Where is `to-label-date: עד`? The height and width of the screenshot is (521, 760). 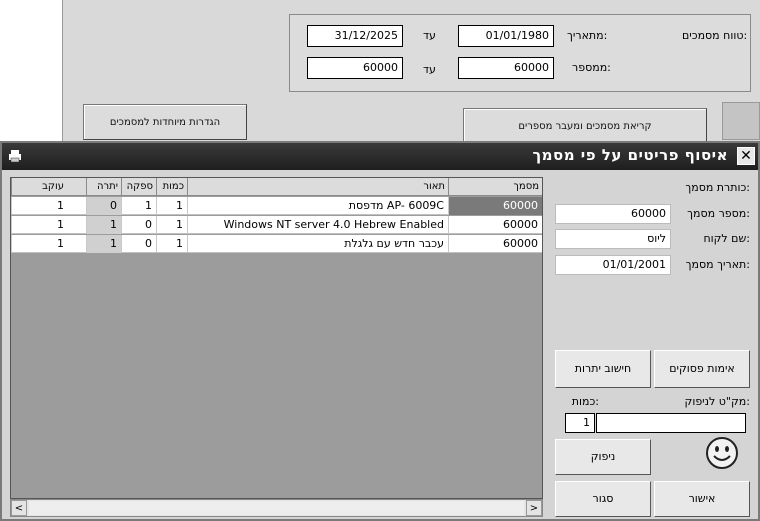 to-label-date: עד is located at coordinates (429, 35).